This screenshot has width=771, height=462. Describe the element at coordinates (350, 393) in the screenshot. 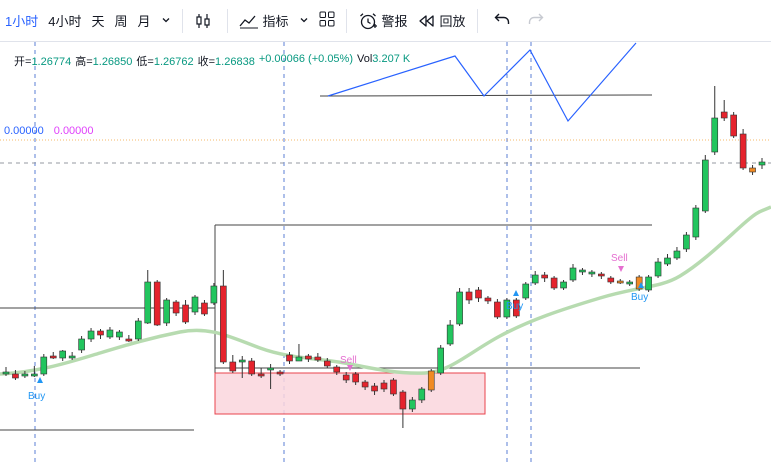

I see `demand-zone-box` at that location.